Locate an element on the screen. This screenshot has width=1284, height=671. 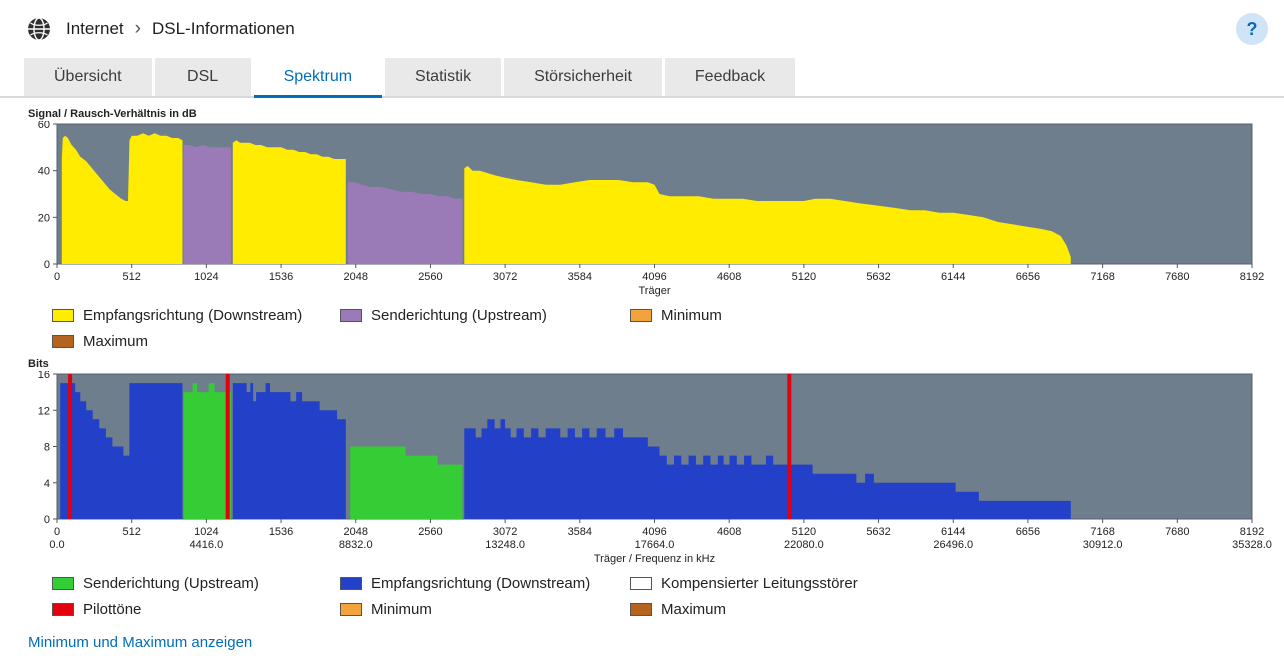
tab-stoersicherheit: Störsicherheit is located at coordinates (583, 77).